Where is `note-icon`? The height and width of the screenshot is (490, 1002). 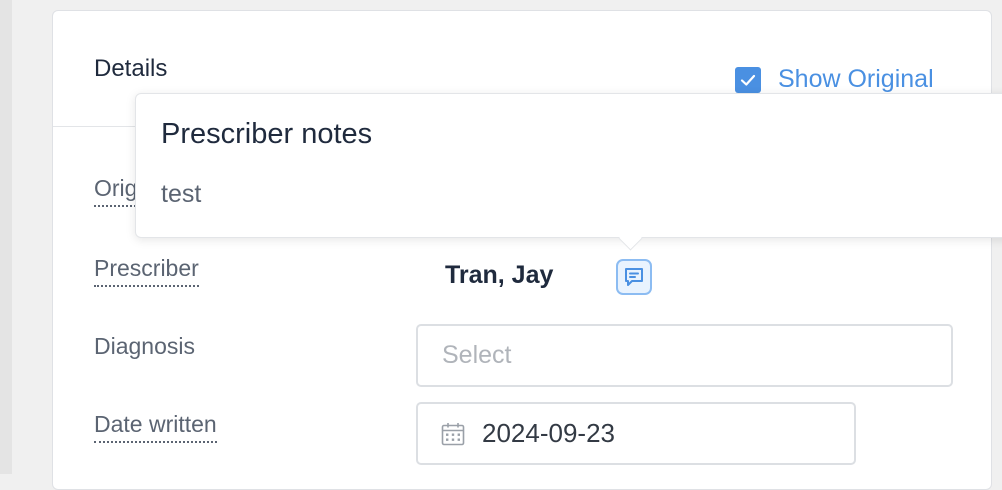 note-icon is located at coordinates (634, 277).